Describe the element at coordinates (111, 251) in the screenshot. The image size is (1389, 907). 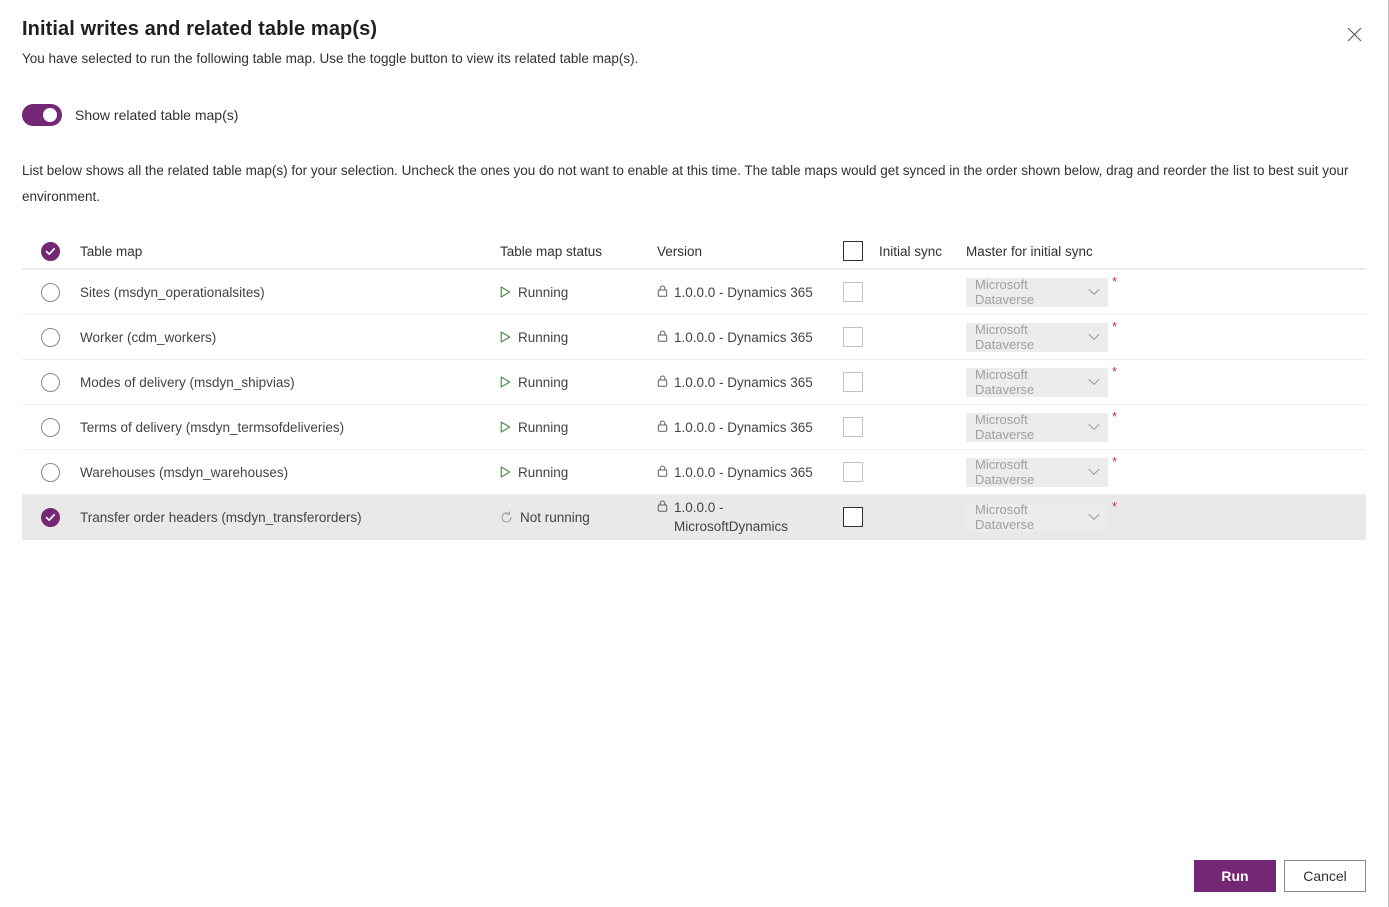
I see `column-header-table-map: Table map` at that location.